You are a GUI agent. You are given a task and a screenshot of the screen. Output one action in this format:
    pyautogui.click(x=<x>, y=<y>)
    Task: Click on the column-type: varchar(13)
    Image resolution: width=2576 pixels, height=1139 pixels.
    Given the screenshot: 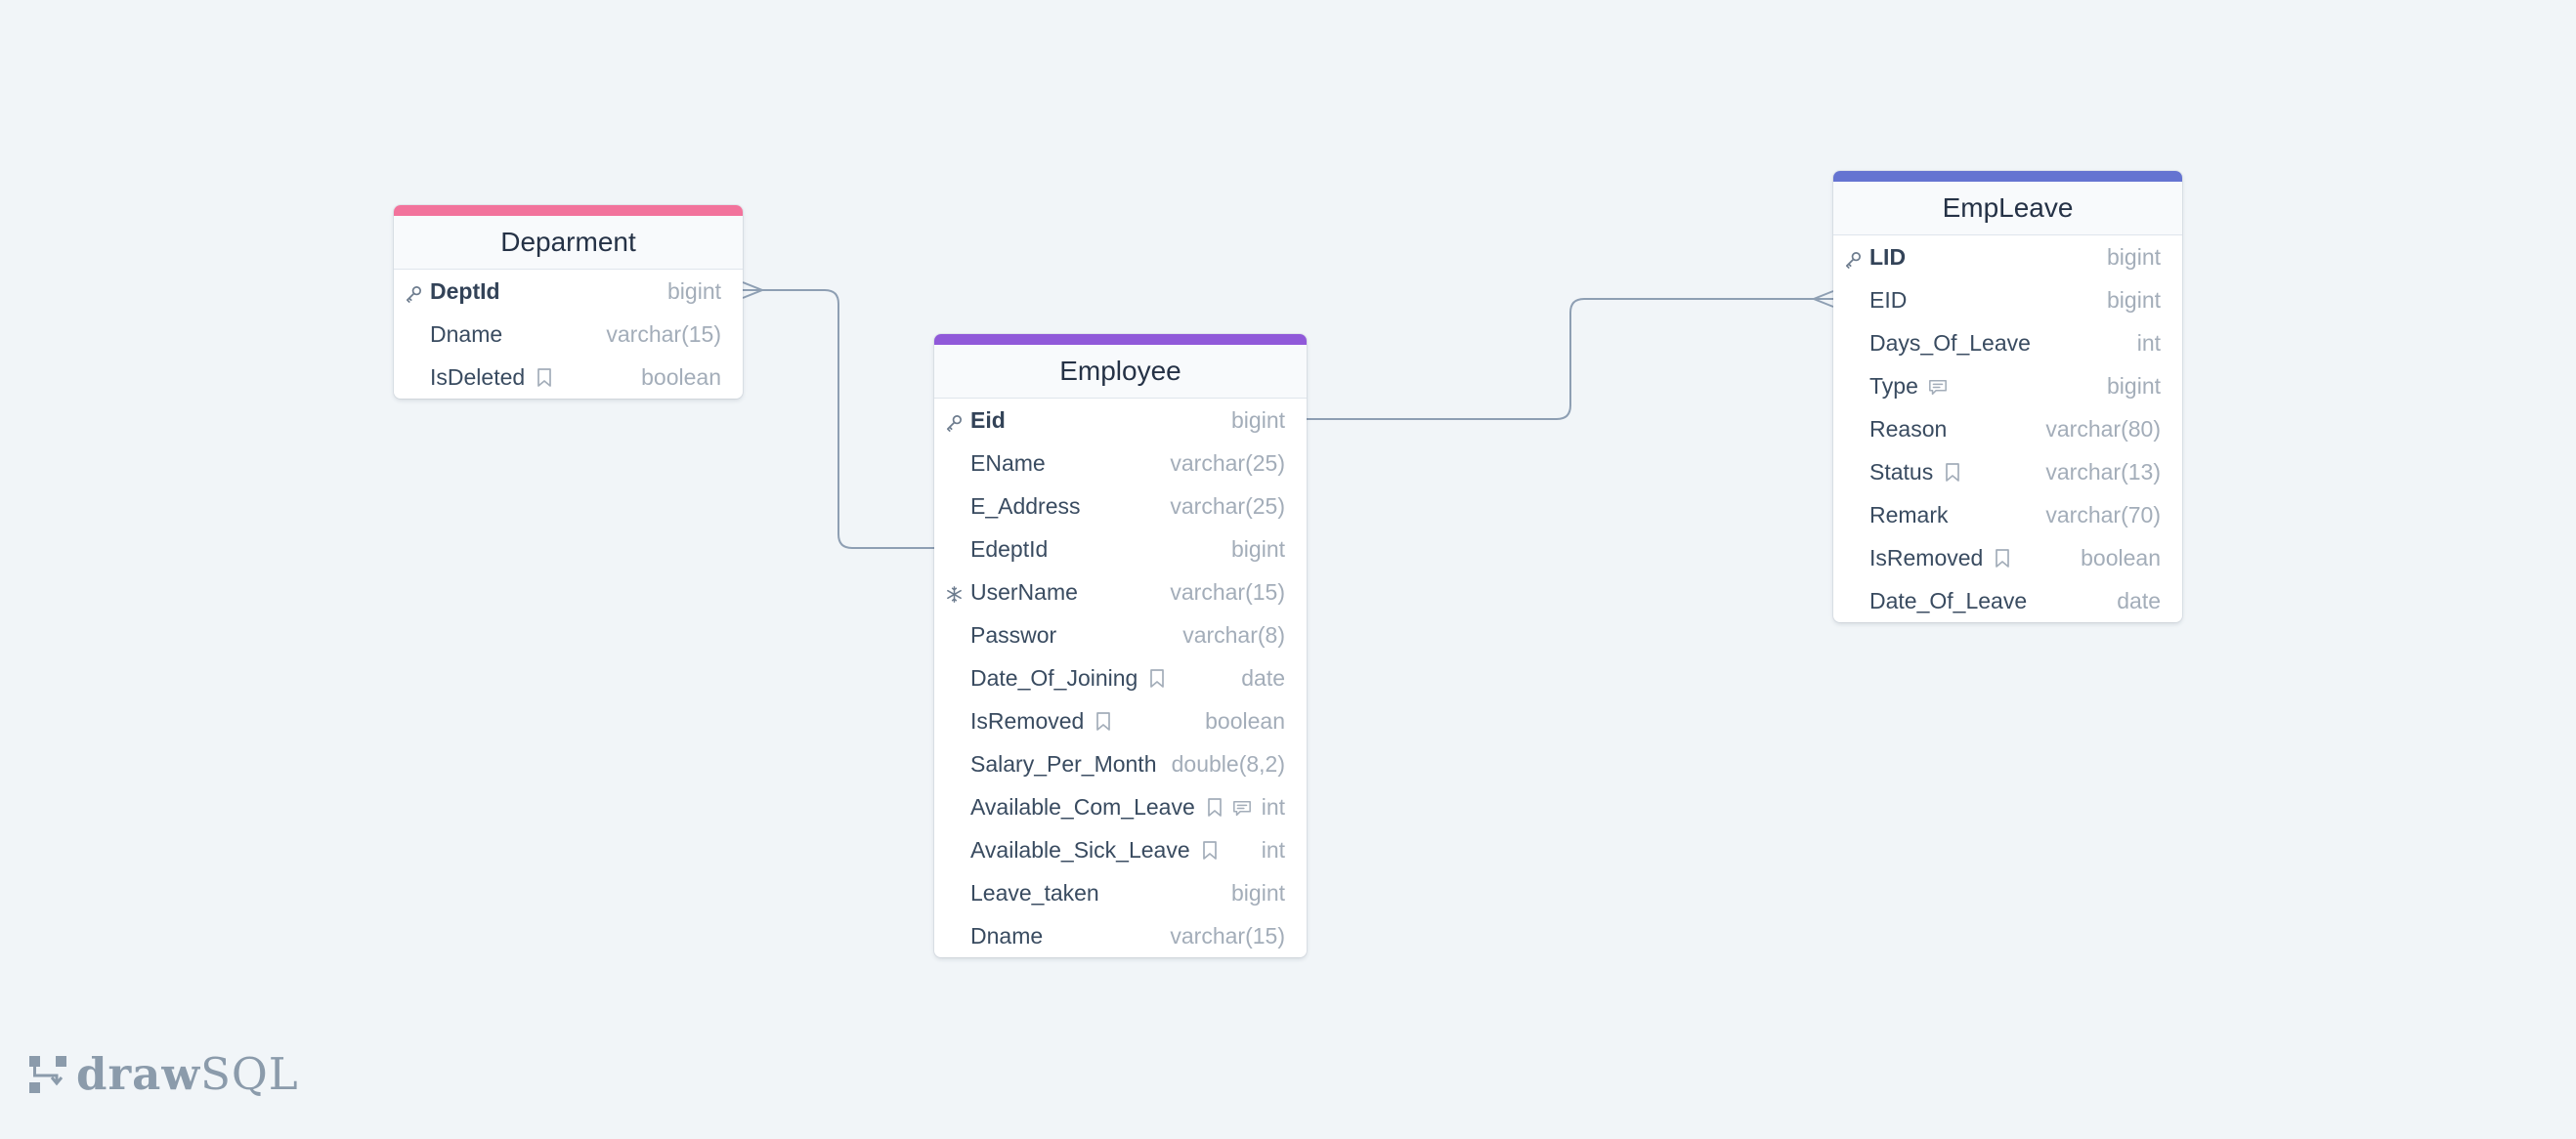 What is the action you would take?
    pyautogui.click(x=2103, y=472)
    